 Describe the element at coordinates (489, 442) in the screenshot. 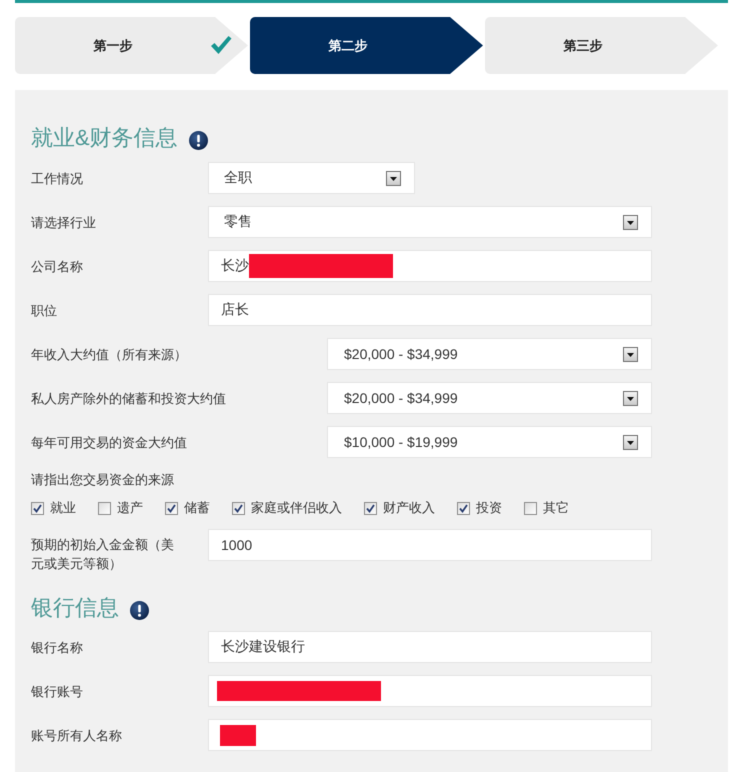

I see `dropdown-field: $10,000 - $19,999` at that location.